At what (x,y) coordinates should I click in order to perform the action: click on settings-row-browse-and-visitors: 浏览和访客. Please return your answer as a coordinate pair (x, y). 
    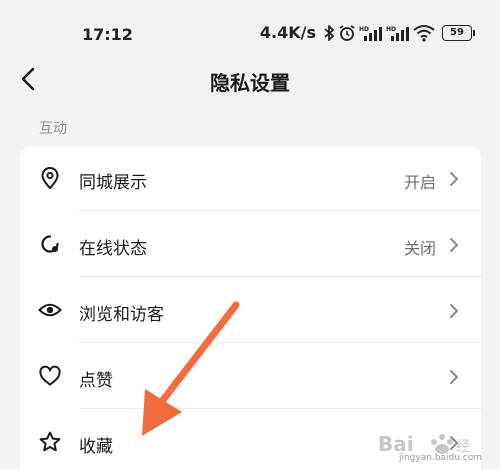
    Looking at the image, I should click on (250, 310).